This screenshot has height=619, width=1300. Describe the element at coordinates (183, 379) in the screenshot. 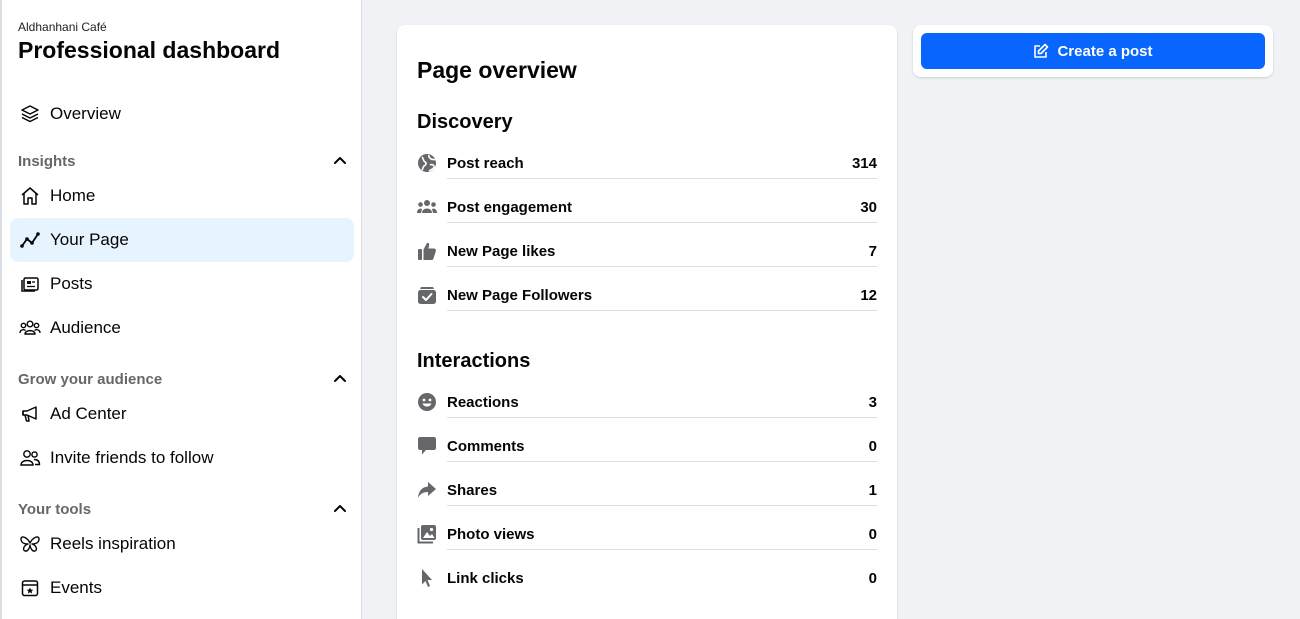

I see `section-toggle-grow-audience: Grow your audience` at that location.